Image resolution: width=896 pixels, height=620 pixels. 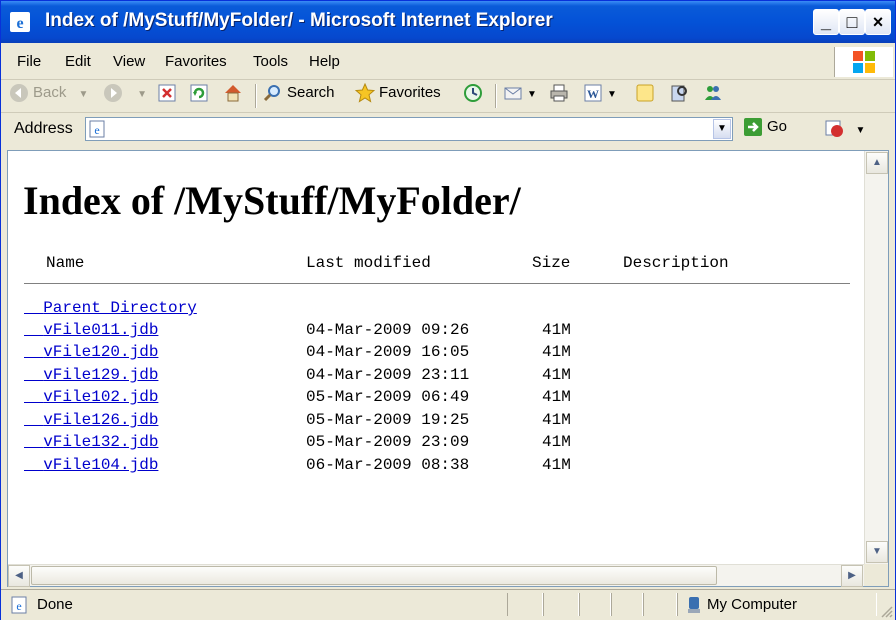 What do you see at coordinates (388, 465) in the screenshot?
I see `file-modified: 06-Mar-2009 08:38` at bounding box center [388, 465].